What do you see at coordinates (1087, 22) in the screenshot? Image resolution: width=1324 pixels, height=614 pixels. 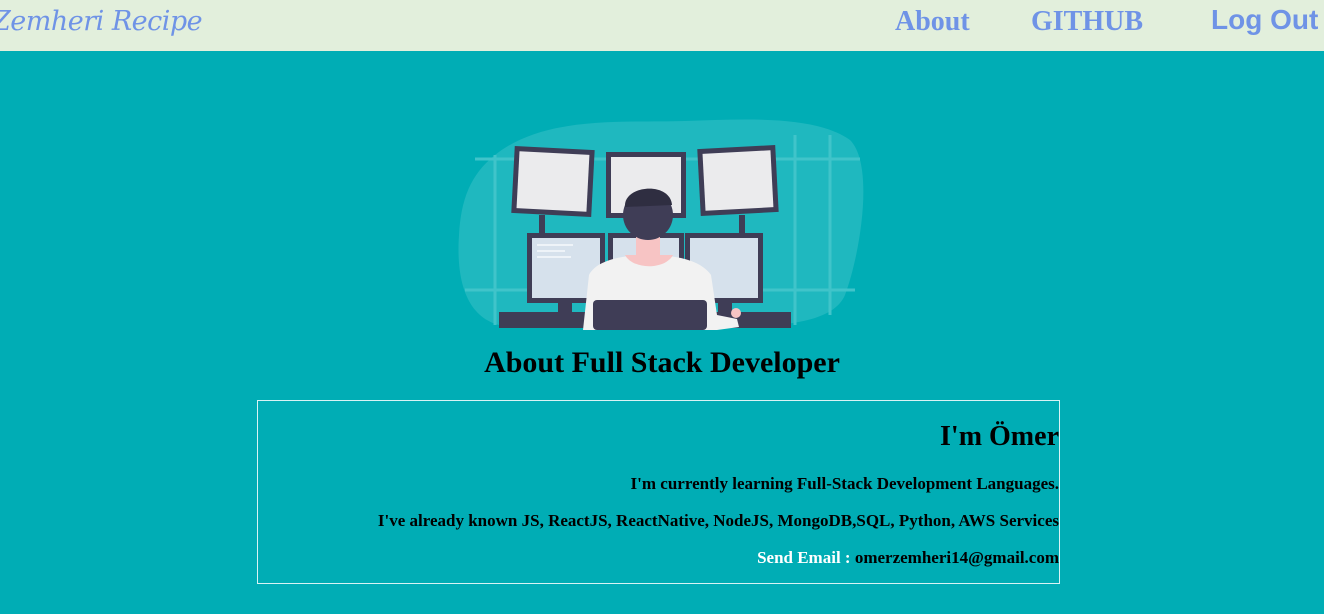 I see `nav-link-github: GITHUB` at bounding box center [1087, 22].